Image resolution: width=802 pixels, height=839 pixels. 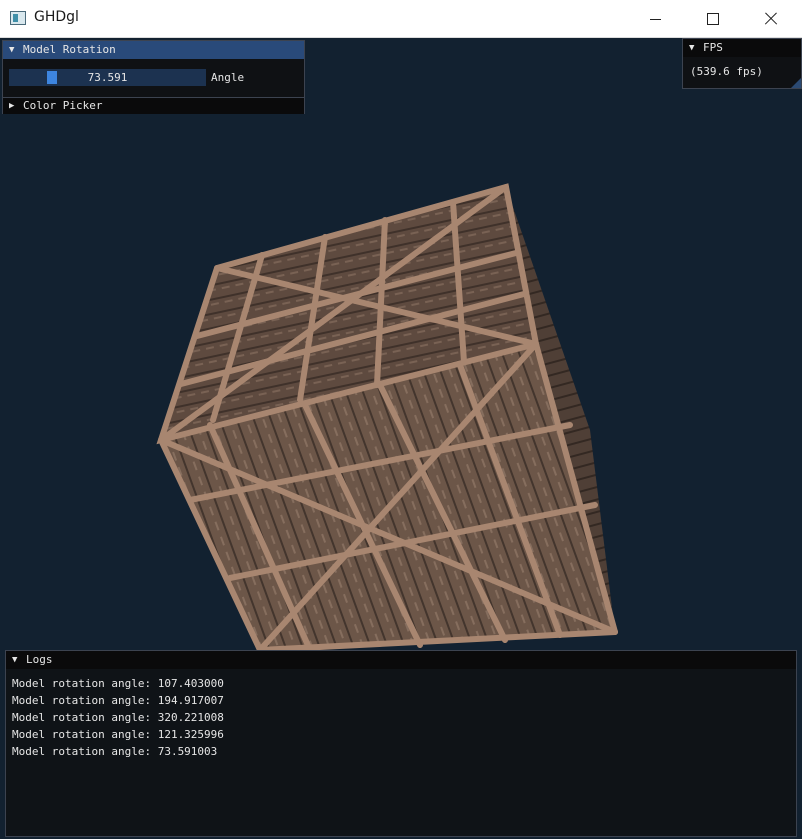 I want to click on color-picker-header: ▶ Color Picker, so click(x=153, y=106).